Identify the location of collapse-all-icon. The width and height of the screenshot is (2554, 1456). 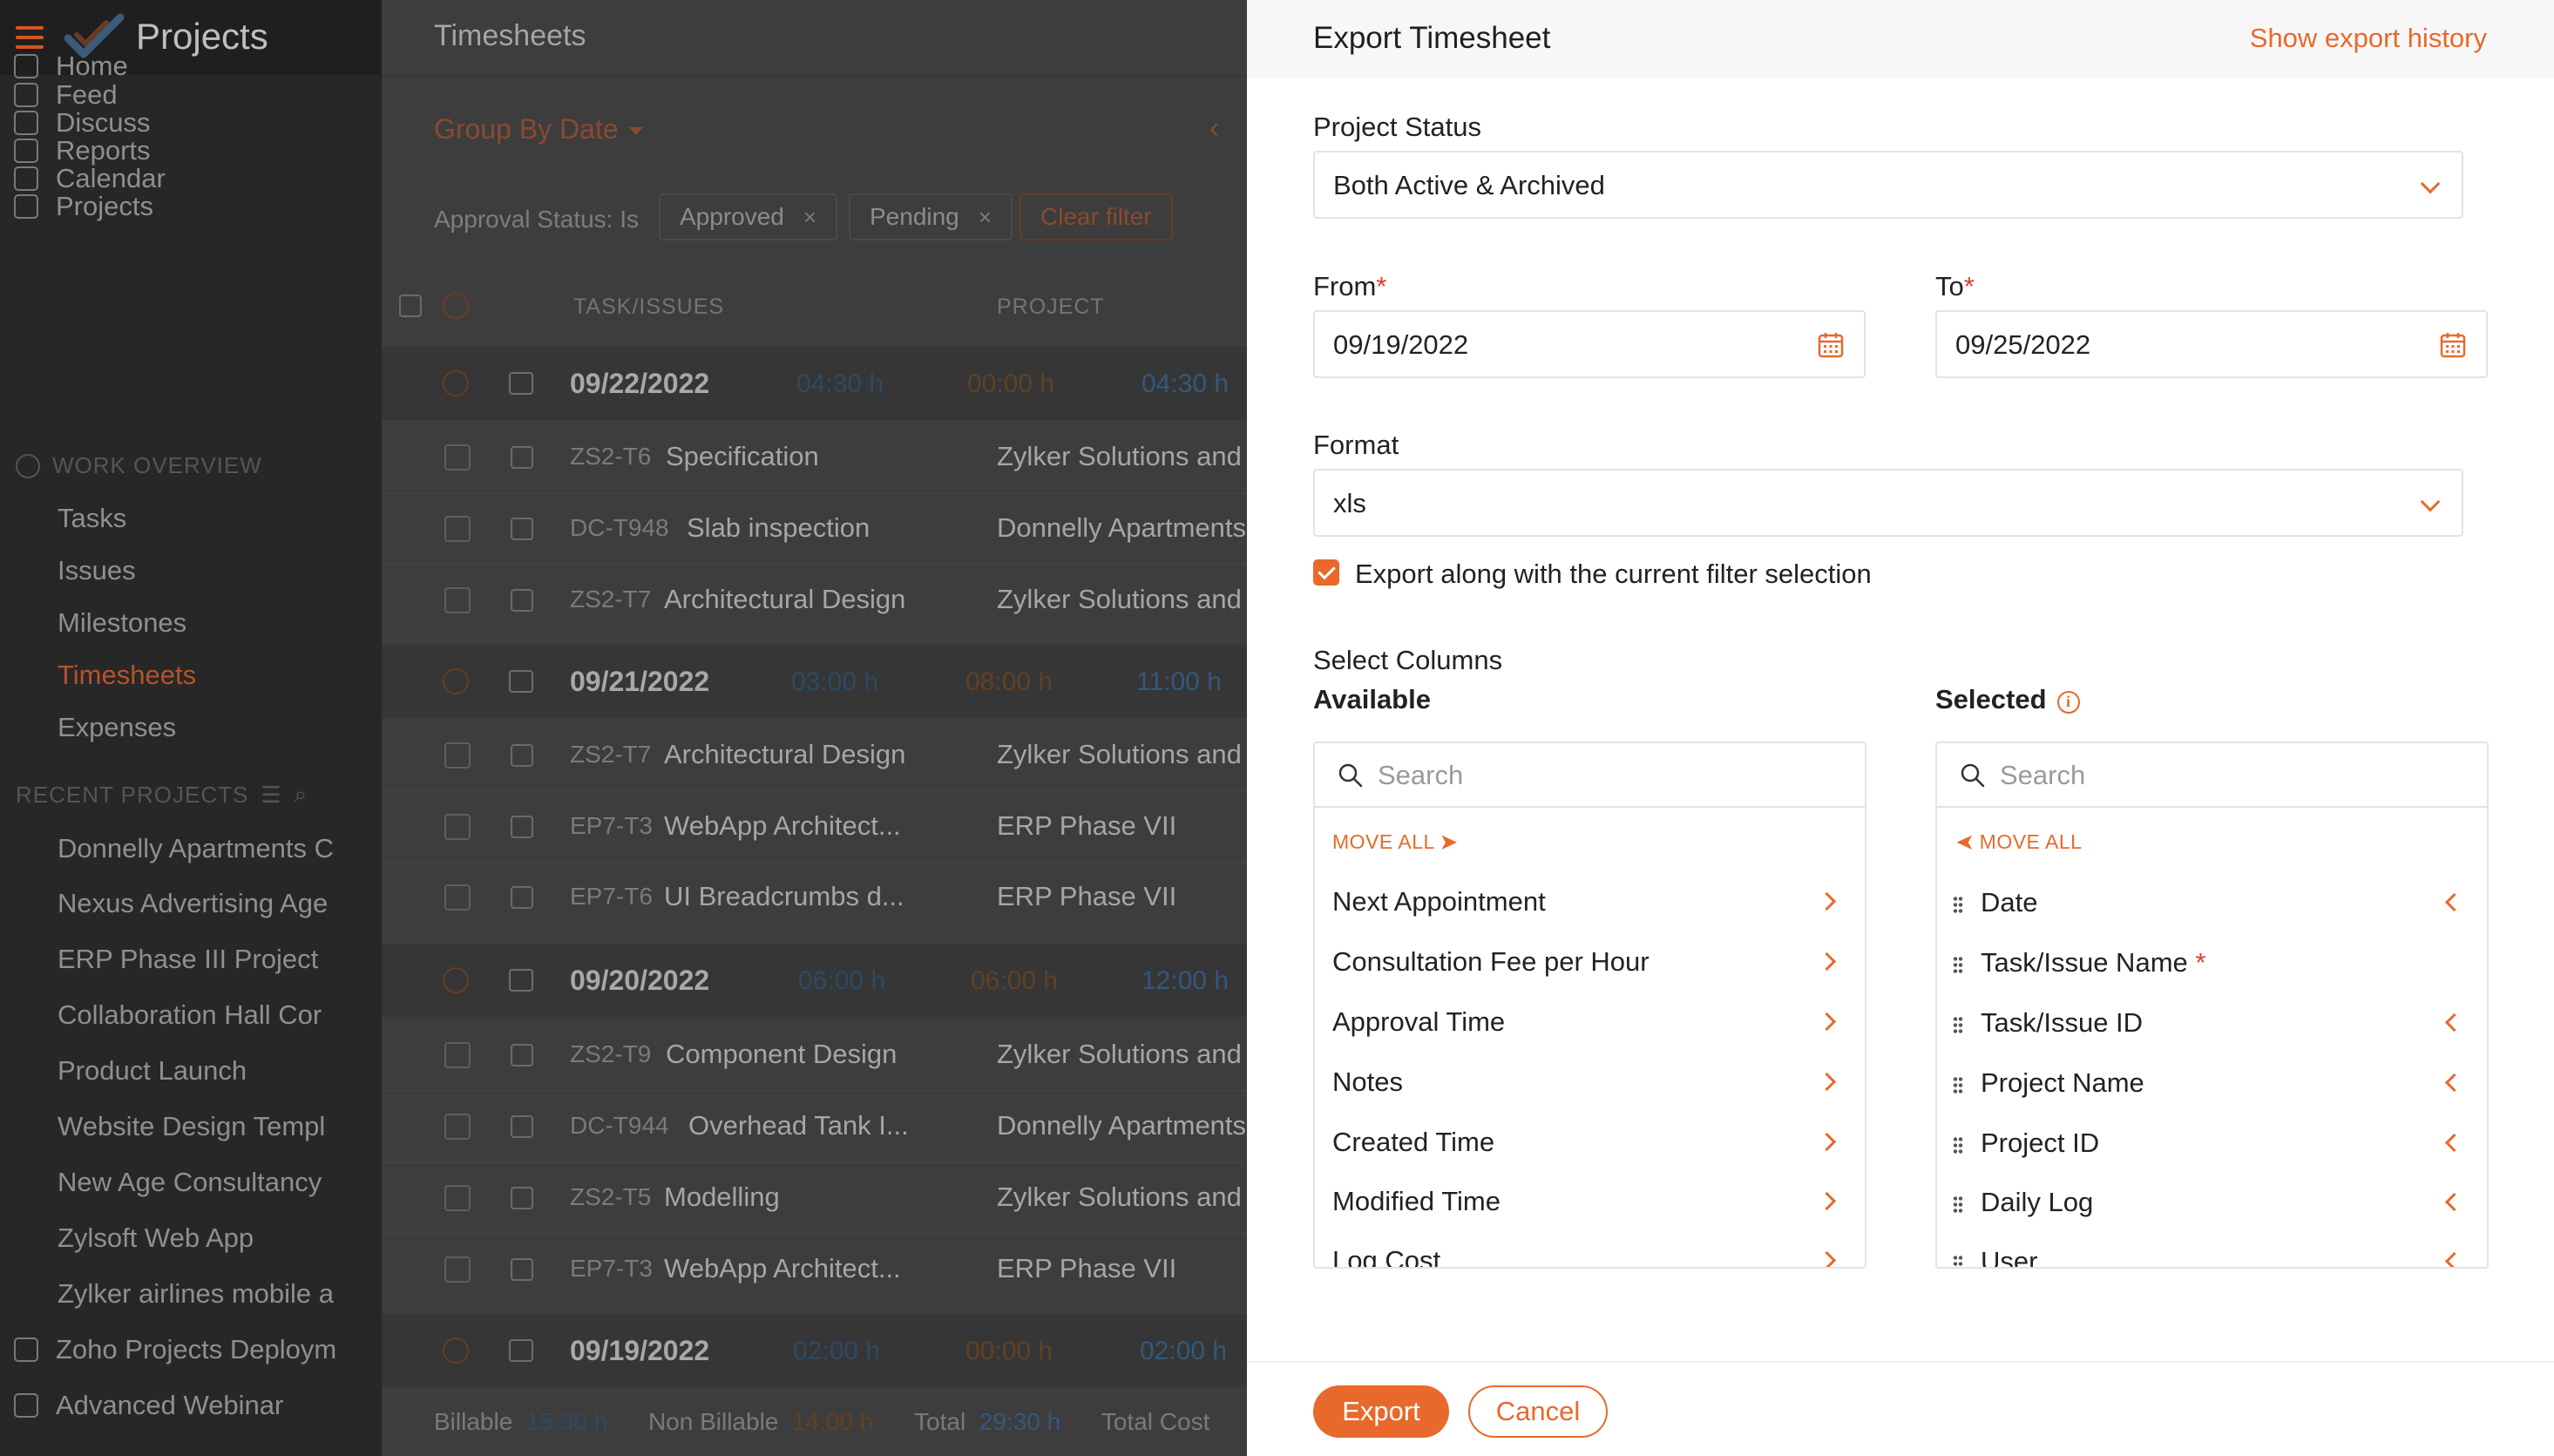
(456, 306).